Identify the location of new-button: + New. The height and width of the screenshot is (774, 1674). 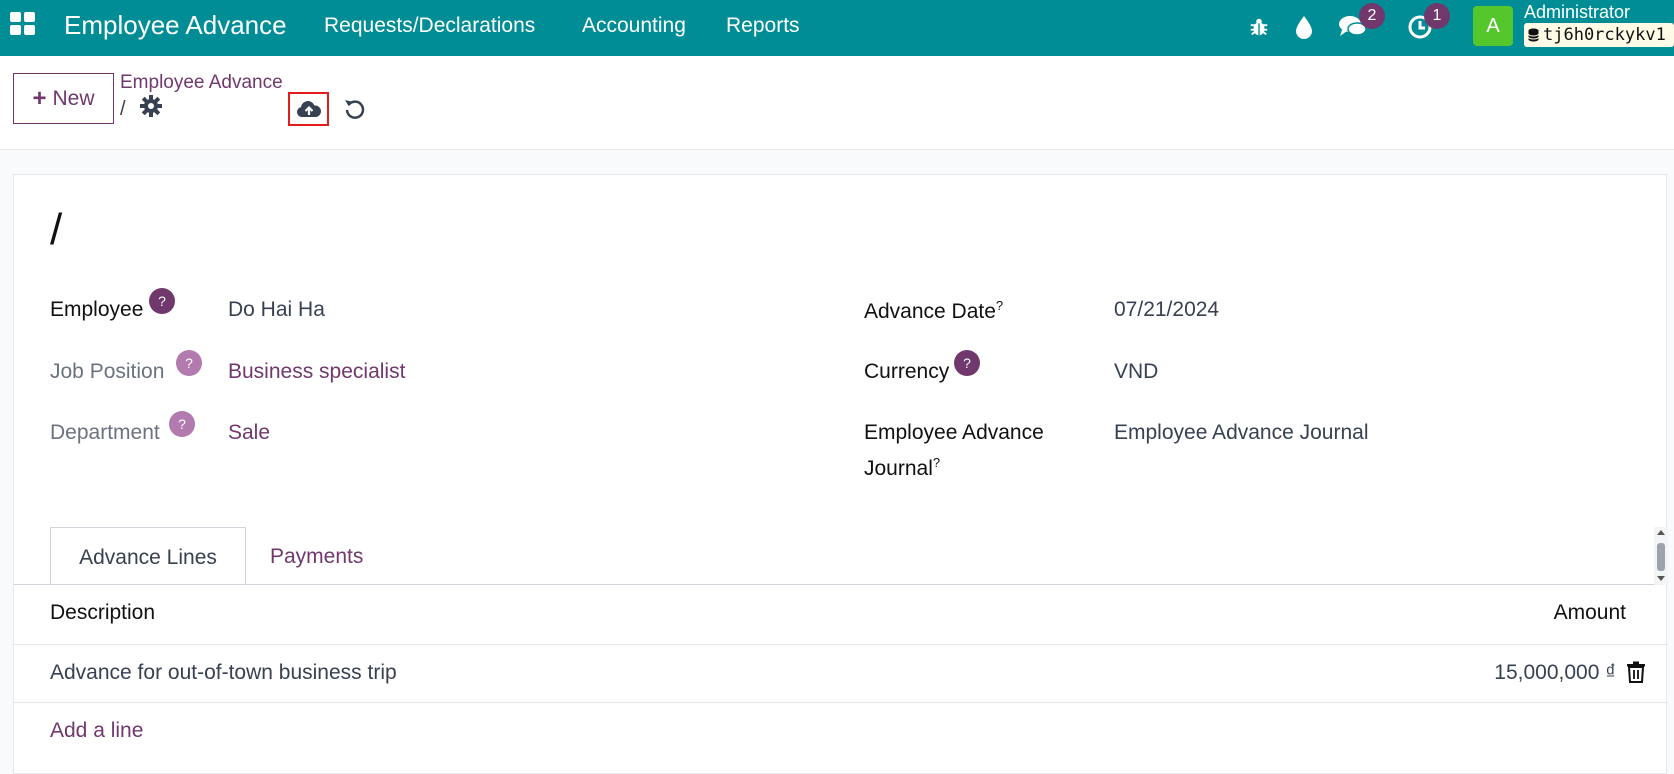
(63, 98).